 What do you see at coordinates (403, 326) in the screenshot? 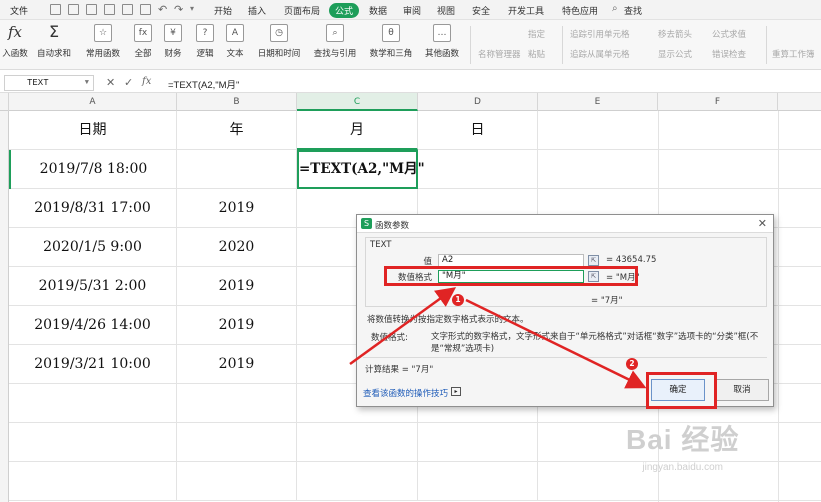
I see `arrow-to-format-field` at bounding box center [403, 326].